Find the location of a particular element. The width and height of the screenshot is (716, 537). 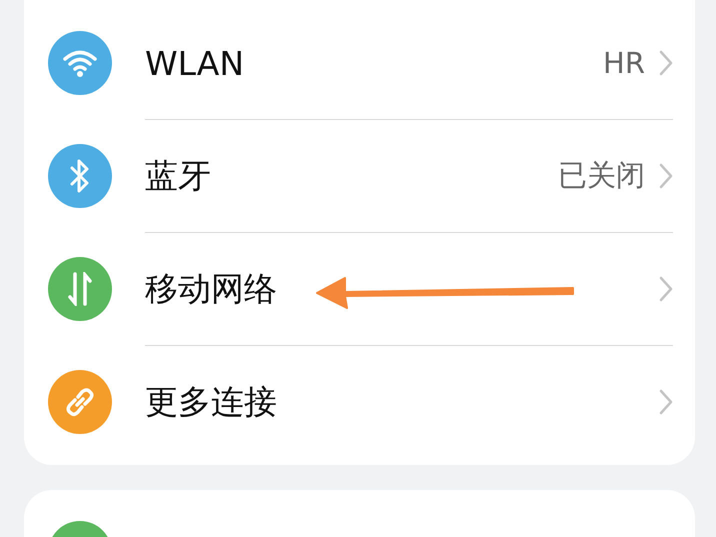

setting-value: HR is located at coordinates (624, 63).